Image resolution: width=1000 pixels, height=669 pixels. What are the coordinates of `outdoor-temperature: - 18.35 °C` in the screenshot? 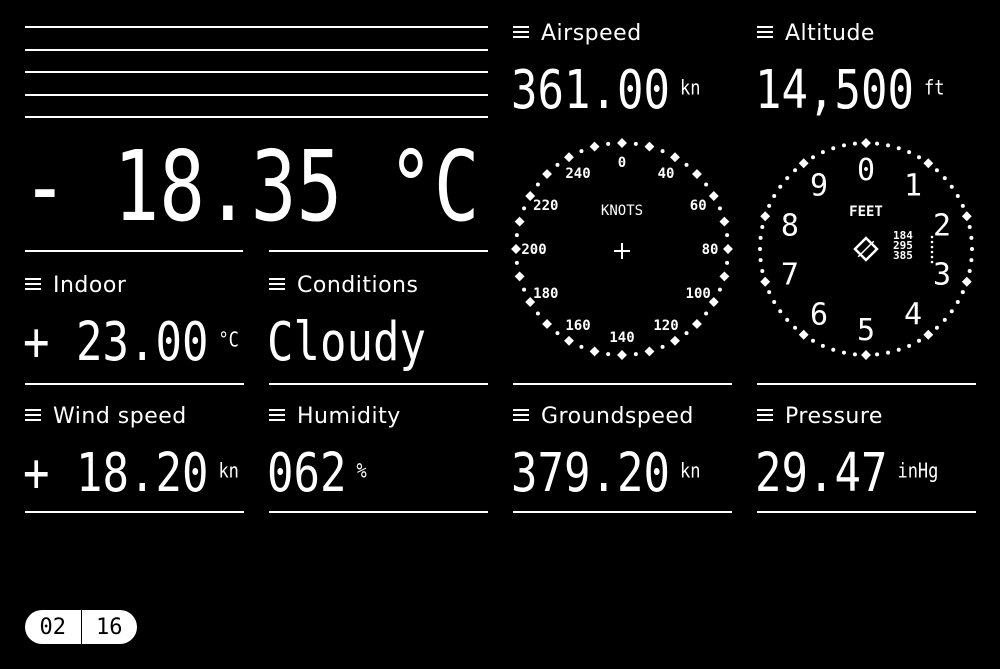 It's located at (251, 186).